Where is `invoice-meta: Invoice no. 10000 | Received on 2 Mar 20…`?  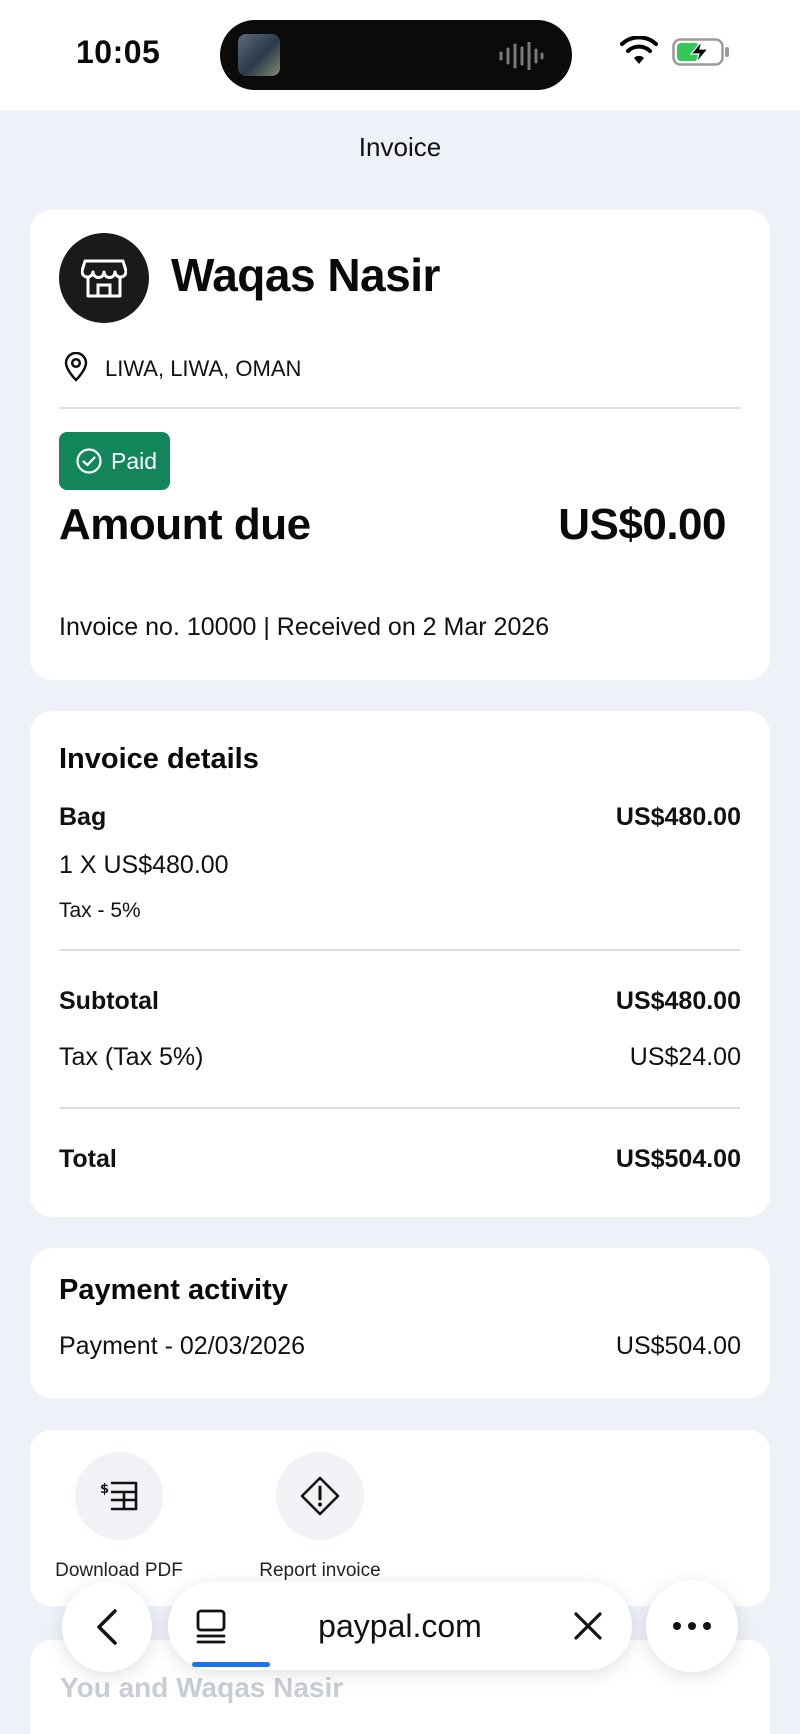 invoice-meta: Invoice no. 10000 | Received on 2 Mar 20… is located at coordinates (304, 627).